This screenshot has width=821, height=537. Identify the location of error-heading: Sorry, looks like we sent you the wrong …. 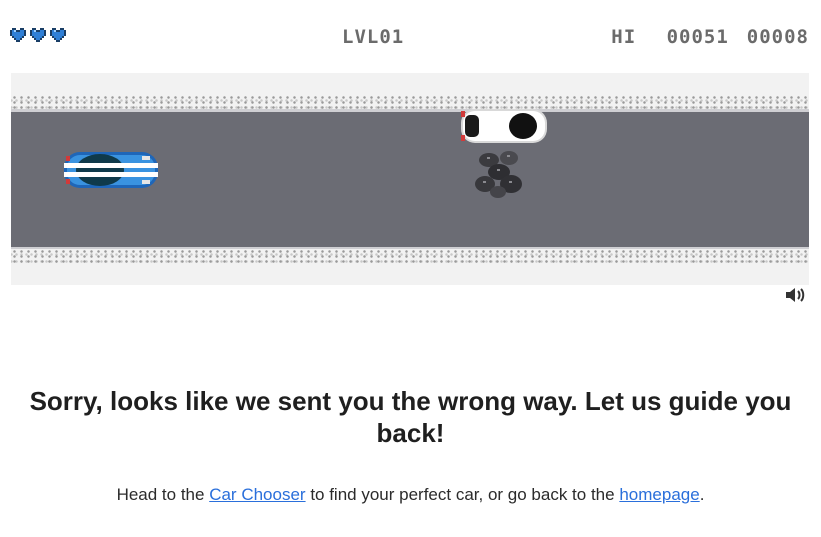
(410, 417).